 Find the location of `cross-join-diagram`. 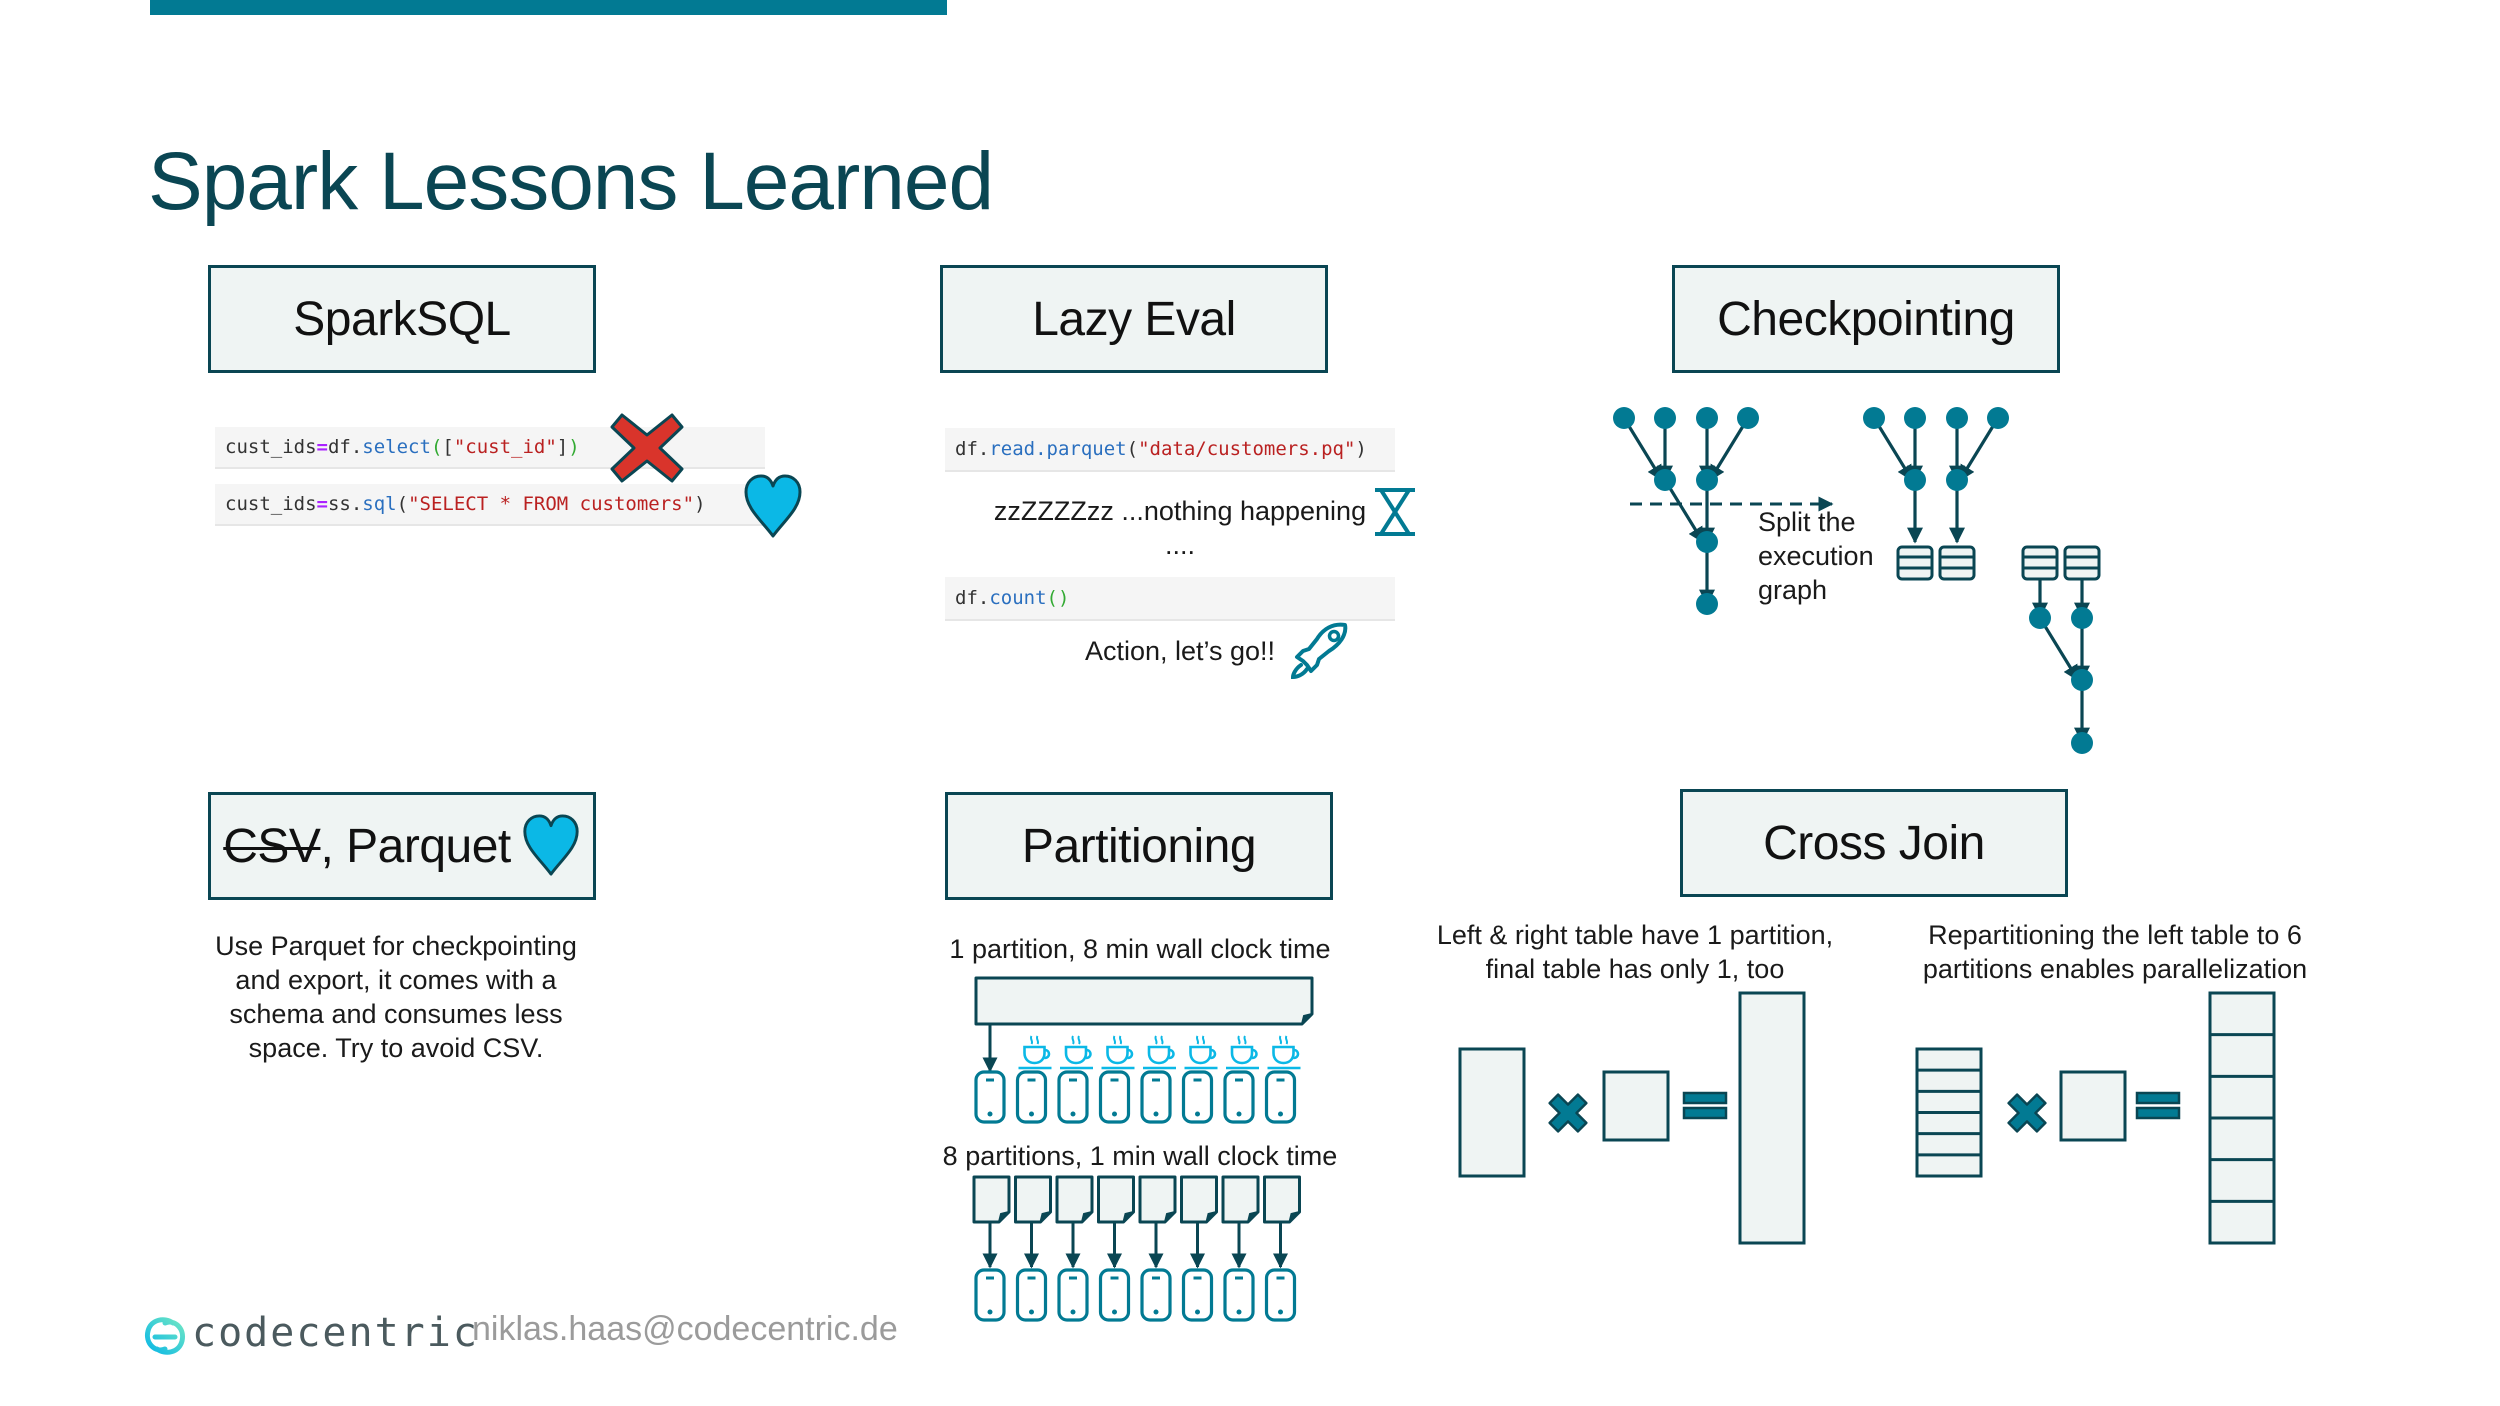

cross-join-diagram is located at coordinates (1867, 1118).